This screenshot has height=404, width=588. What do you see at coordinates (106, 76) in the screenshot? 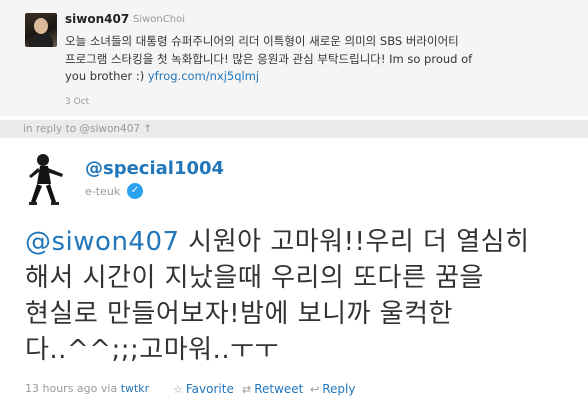
I see `quoted-text-prefix: you brother :)` at bounding box center [106, 76].